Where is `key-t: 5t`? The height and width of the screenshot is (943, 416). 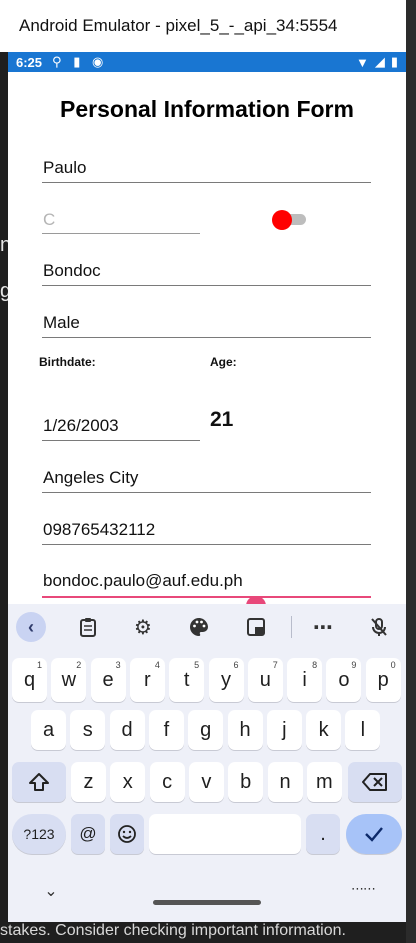
key-t: 5t is located at coordinates (187, 680).